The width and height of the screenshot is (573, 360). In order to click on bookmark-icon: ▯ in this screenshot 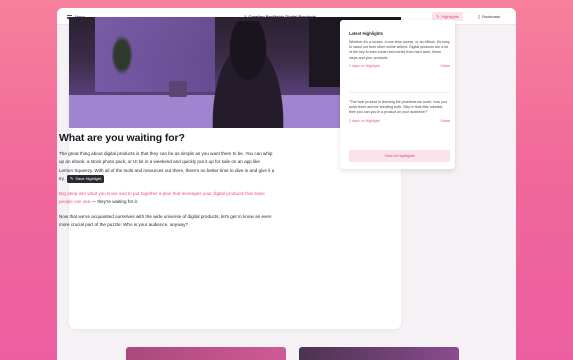, I will do `click(479, 16)`.